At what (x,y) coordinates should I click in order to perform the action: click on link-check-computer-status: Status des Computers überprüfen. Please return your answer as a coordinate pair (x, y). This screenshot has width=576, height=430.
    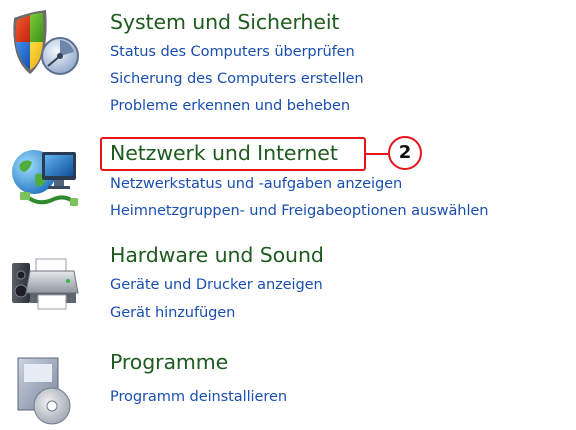
    Looking at the image, I should click on (232, 51).